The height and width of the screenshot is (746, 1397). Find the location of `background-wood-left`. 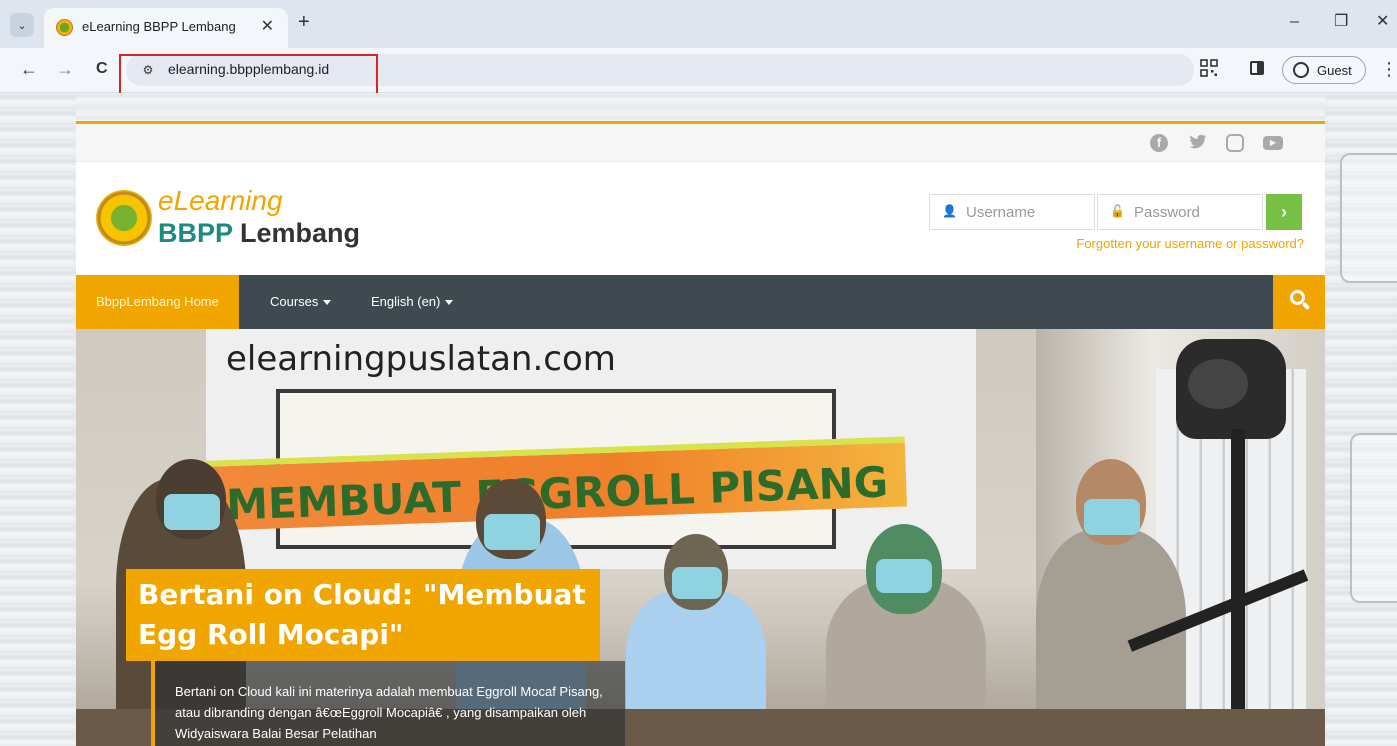

background-wood-left is located at coordinates (38, 419).